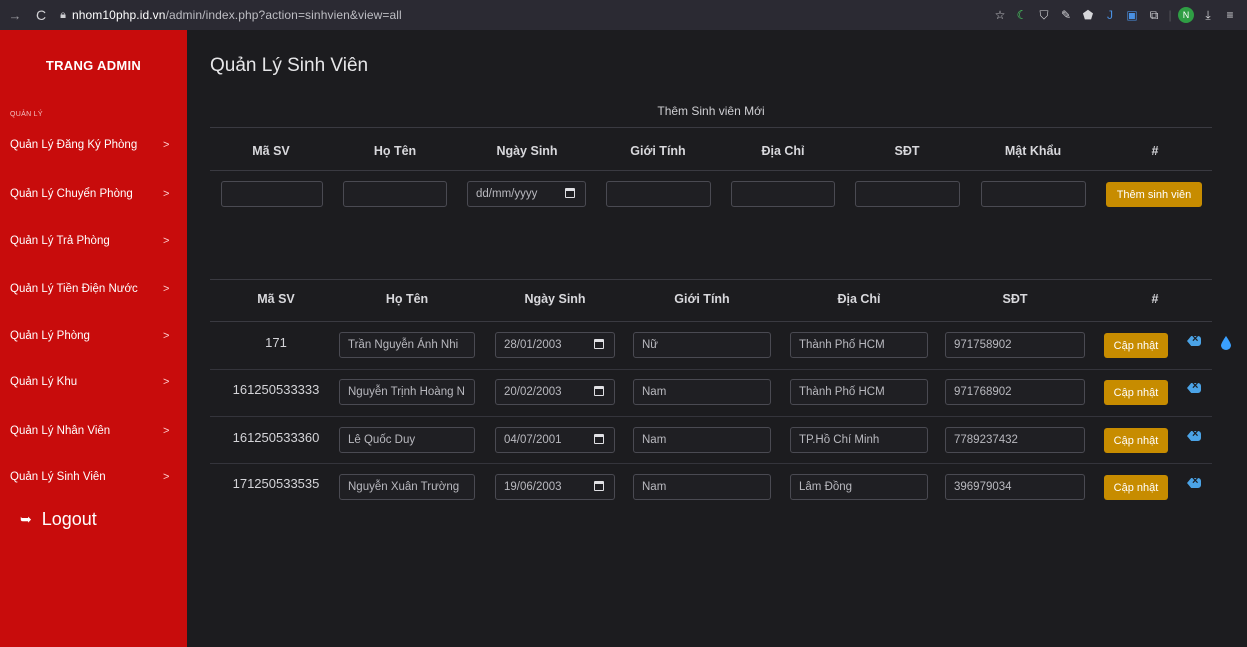  I want to click on student-phone-input: 971758902, so click(1015, 345).